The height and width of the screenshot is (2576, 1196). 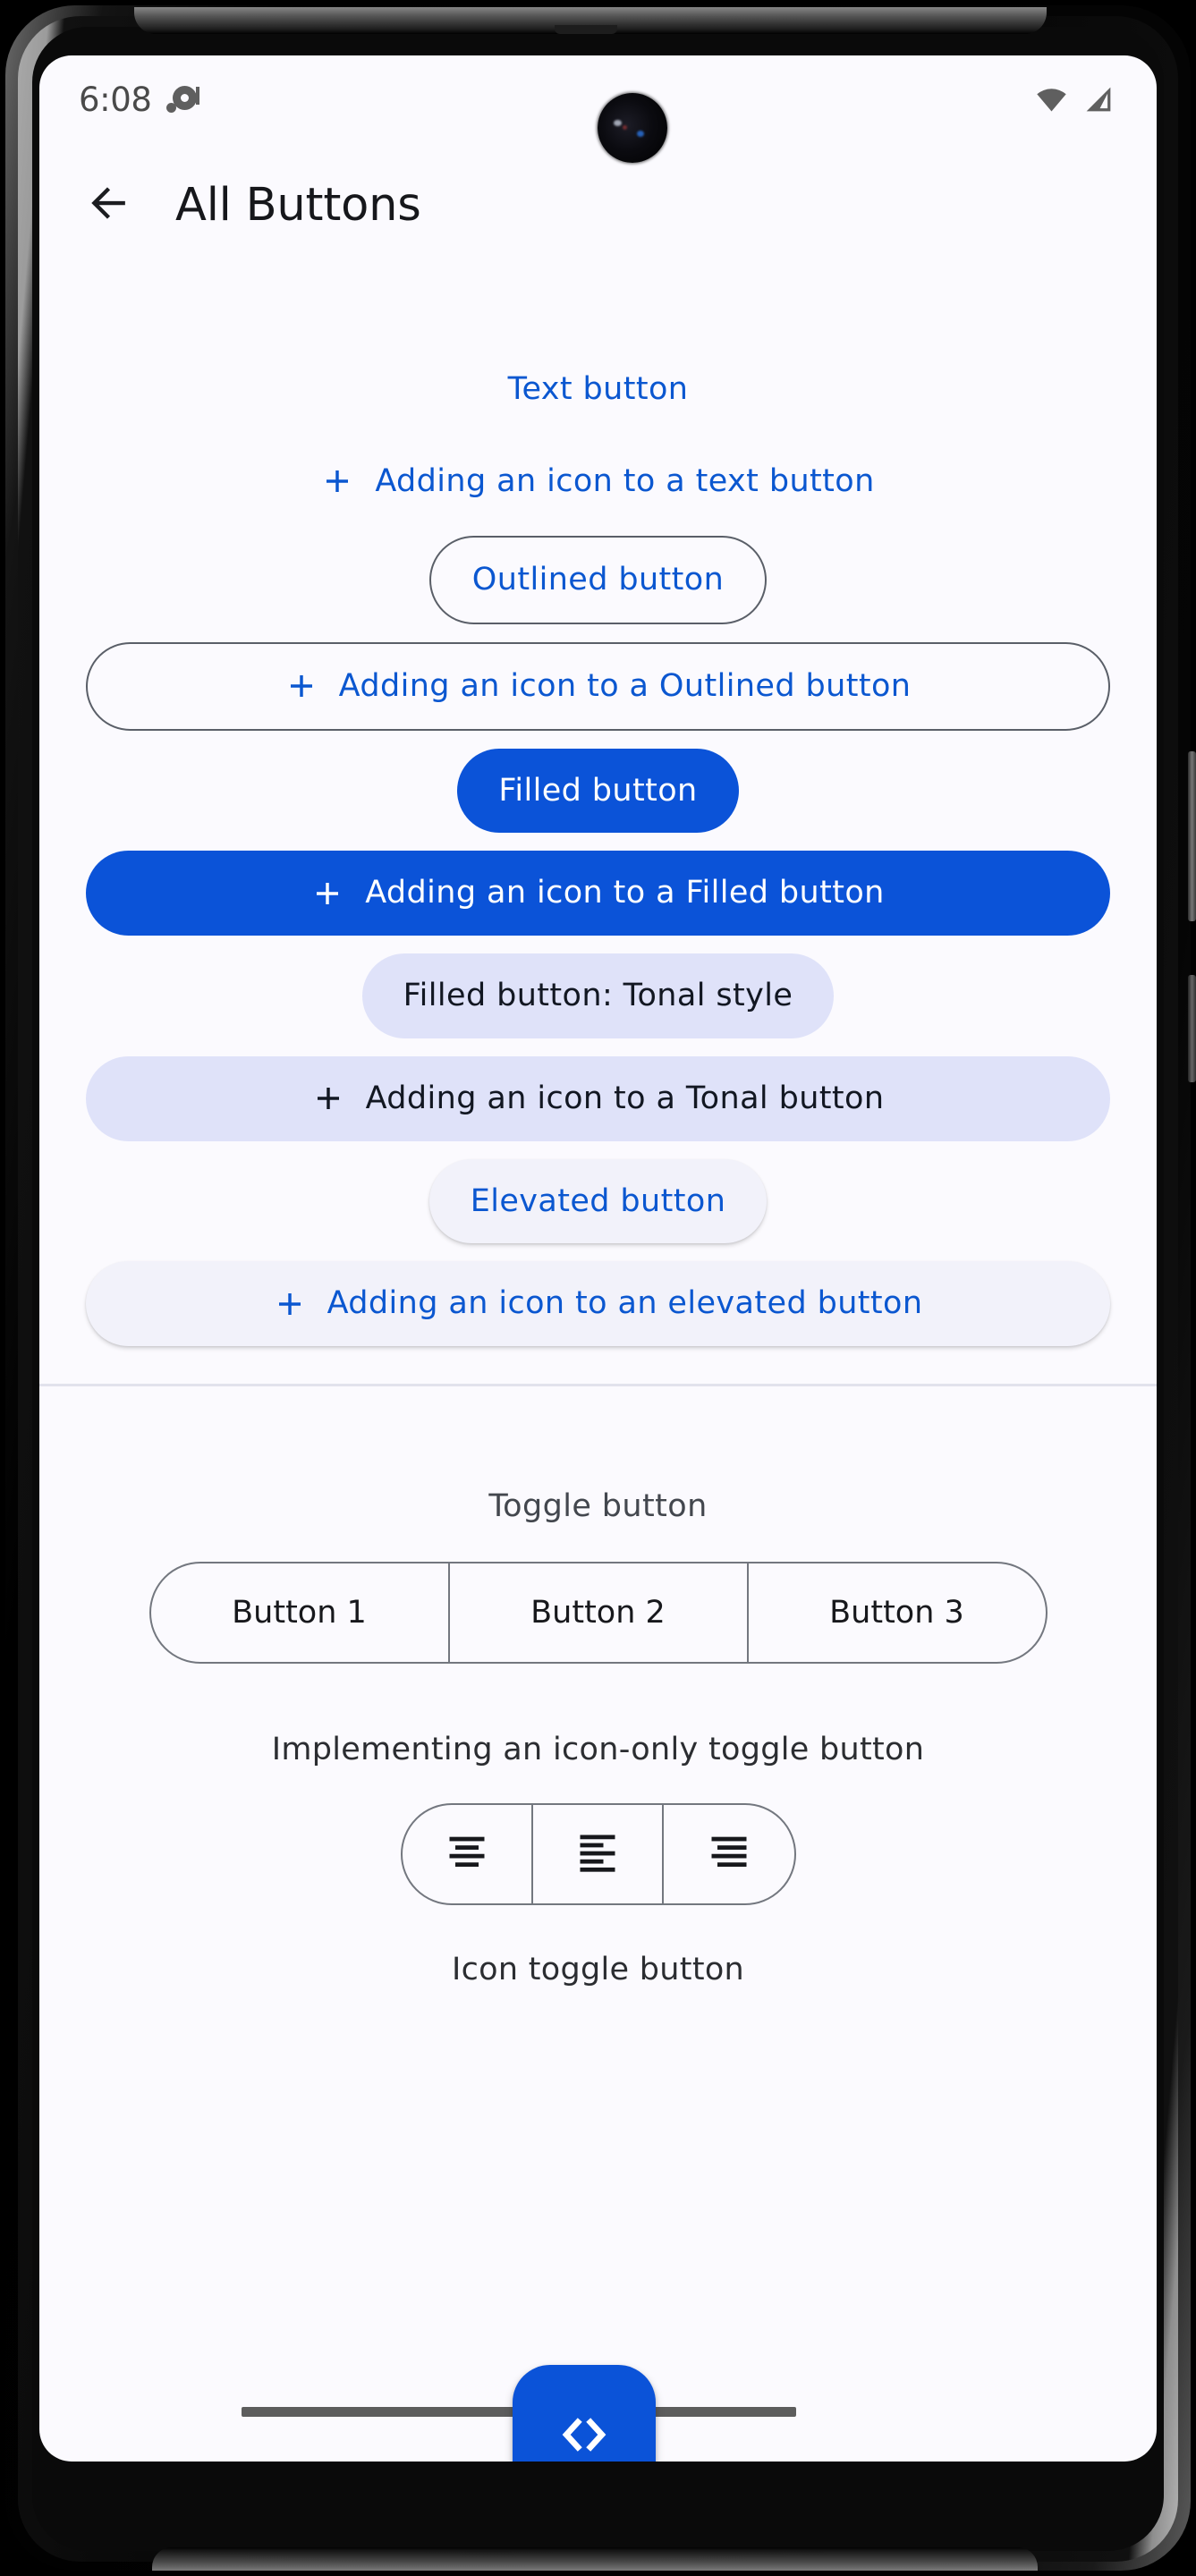 I want to click on format-align-left-icon, so click(x=597, y=1854).